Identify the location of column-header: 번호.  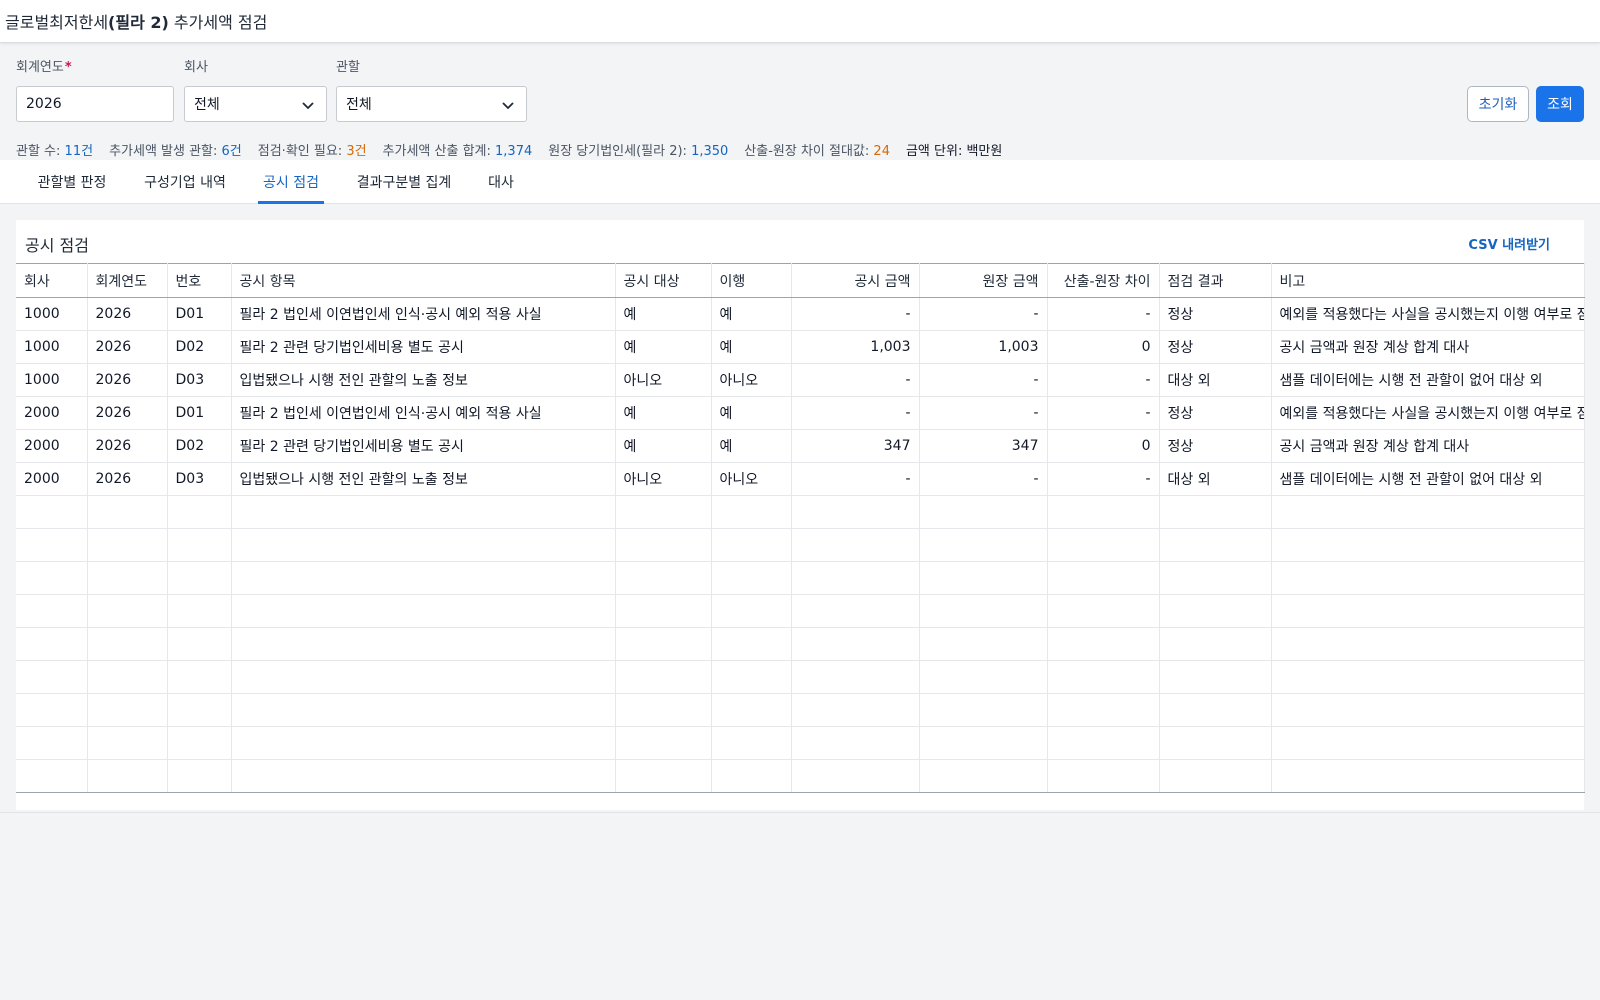
(199, 280).